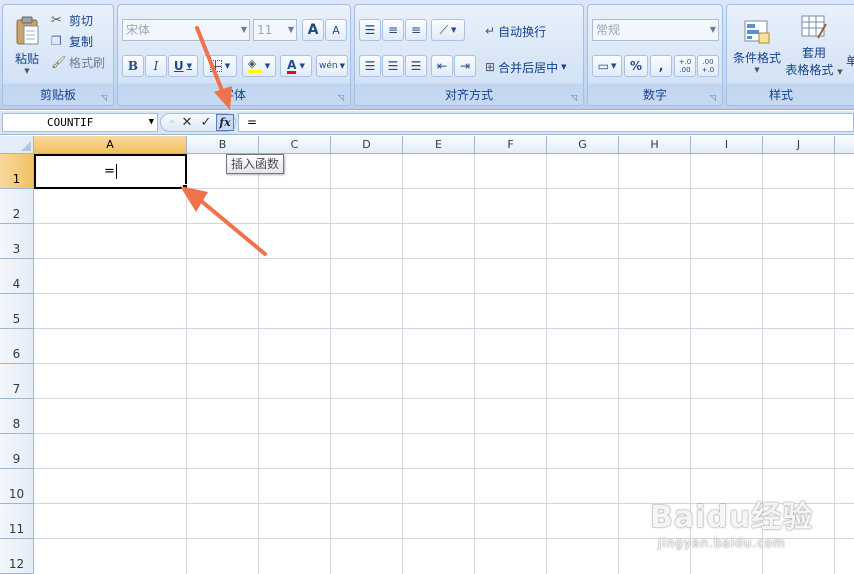 The width and height of the screenshot is (854, 574). Describe the element at coordinates (443, 29) in the screenshot. I see `orientation-icon: ⟋` at that location.